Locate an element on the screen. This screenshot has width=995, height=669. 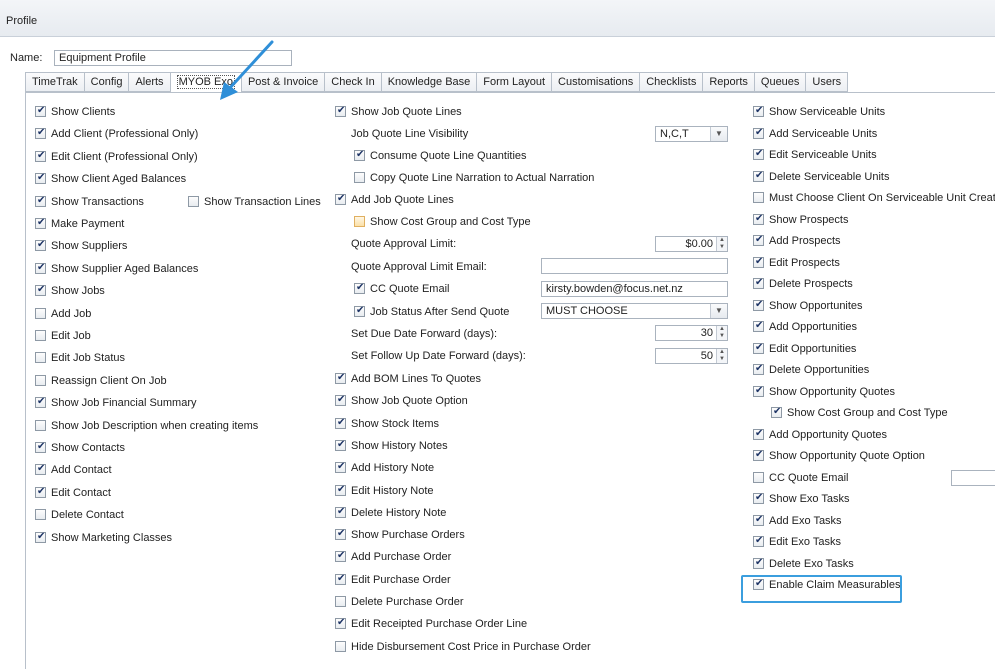
tab-reports: Reports is located at coordinates (728, 82).